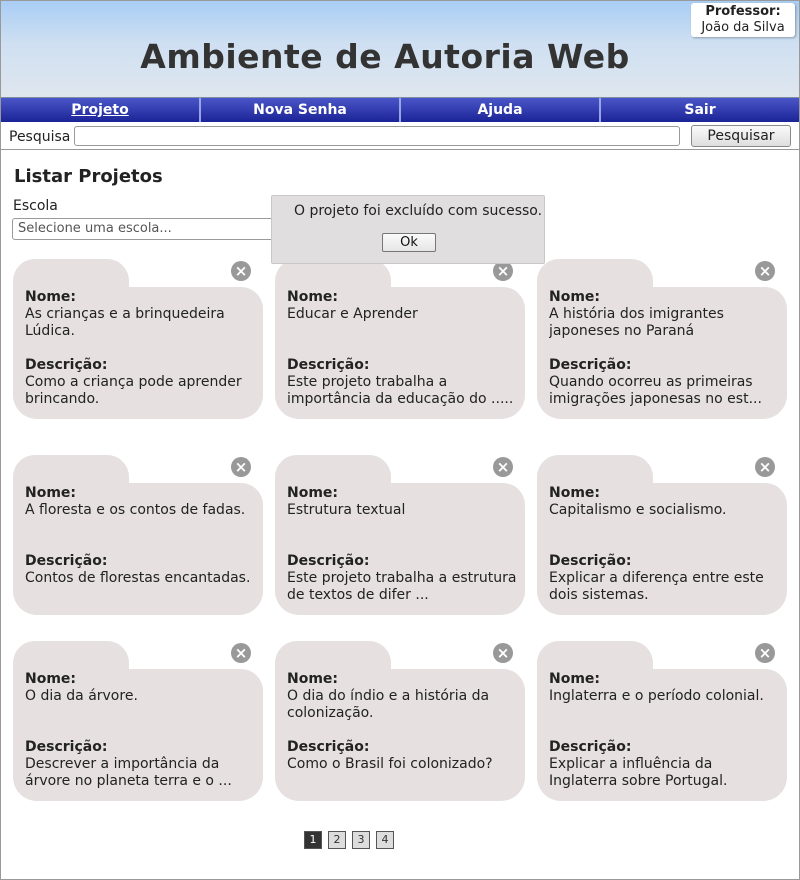 This screenshot has width=800, height=880. I want to click on nav-item-projeto: Projeto, so click(101, 110).